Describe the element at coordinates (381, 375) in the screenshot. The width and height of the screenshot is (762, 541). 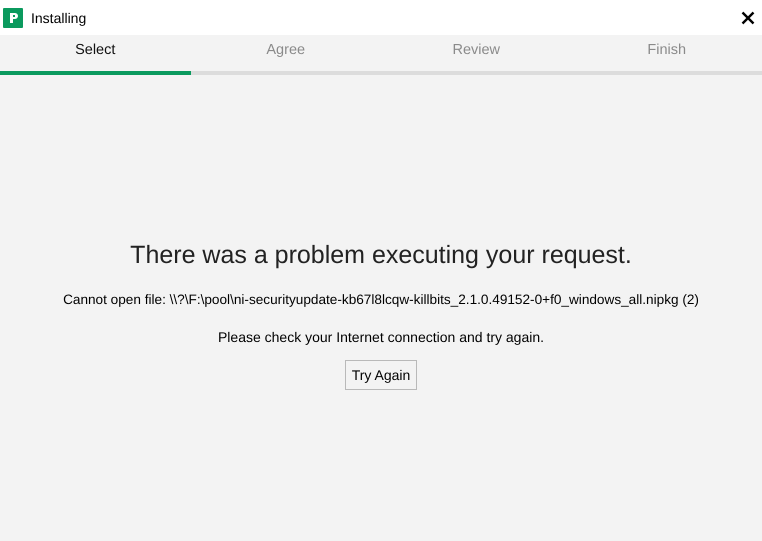
I see `try-again-button: Try Again` at that location.